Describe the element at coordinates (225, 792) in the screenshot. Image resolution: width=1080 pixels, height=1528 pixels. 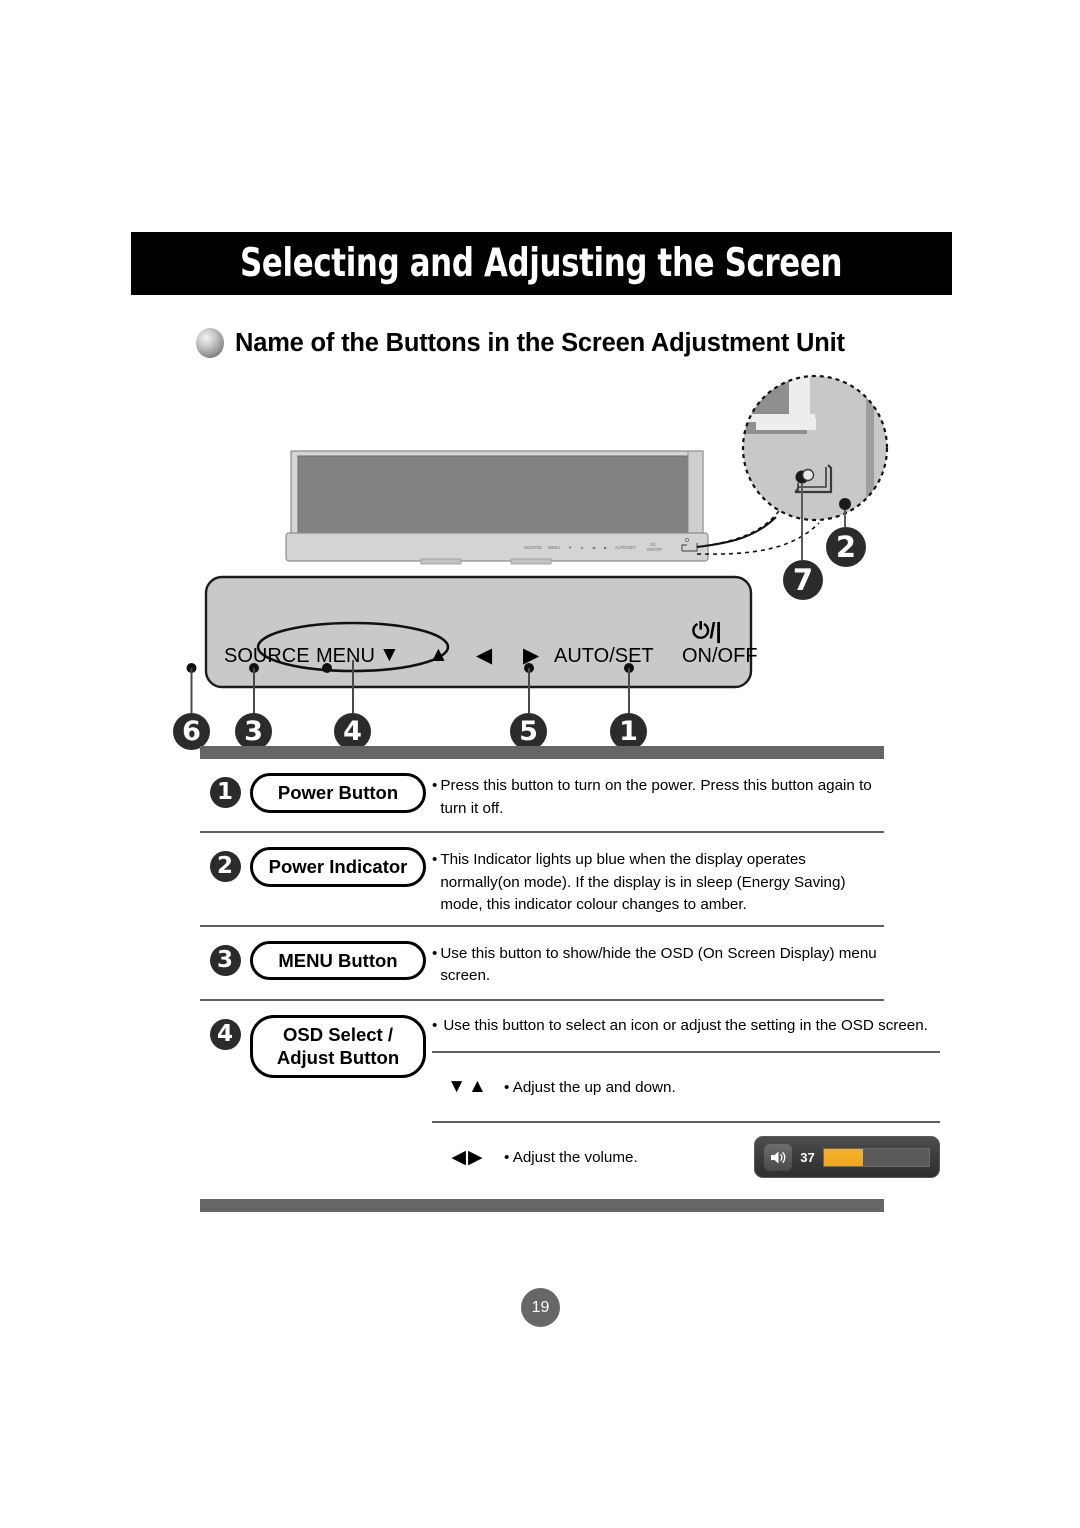
I see `row-badge: 1` at that location.